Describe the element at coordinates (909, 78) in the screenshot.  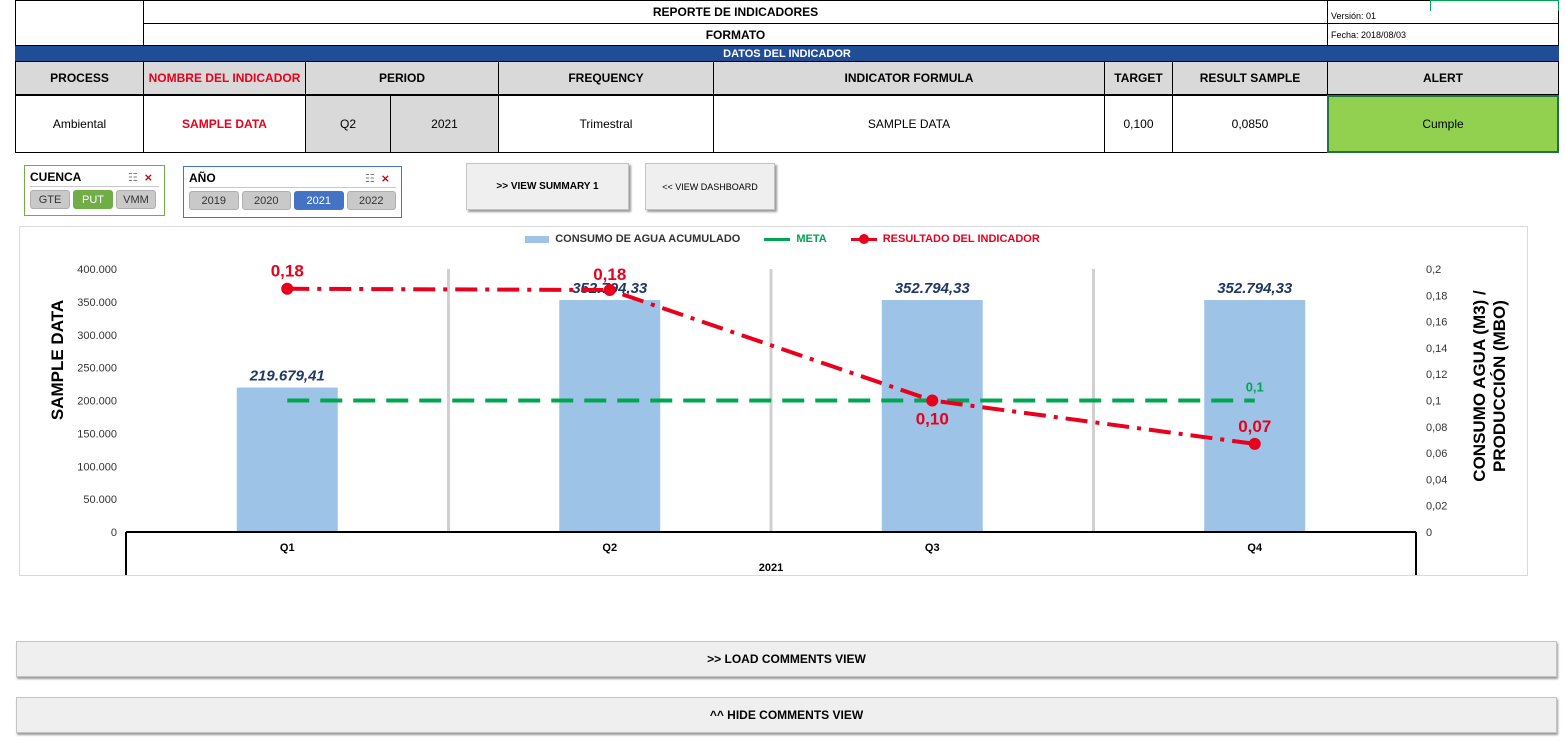
I see `header-formula: INDICATOR FORMULA` at that location.